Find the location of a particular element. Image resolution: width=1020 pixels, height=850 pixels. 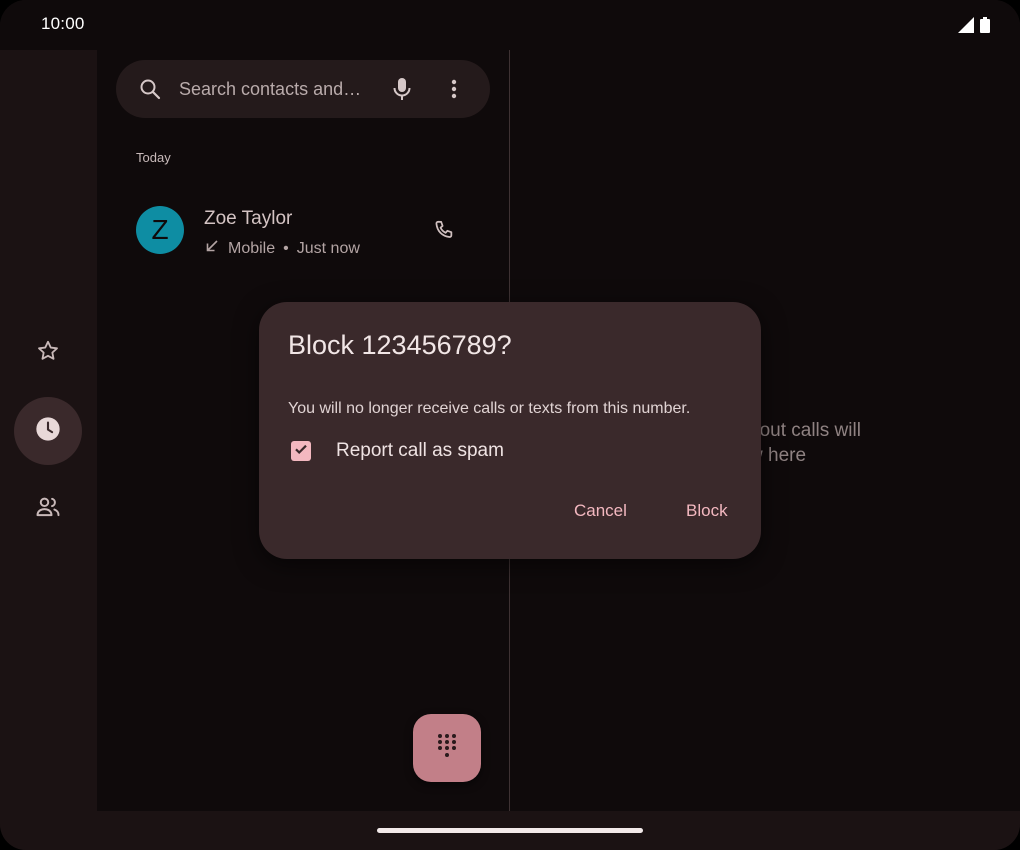

incoming-call-arrow-icon is located at coordinates (212, 248).